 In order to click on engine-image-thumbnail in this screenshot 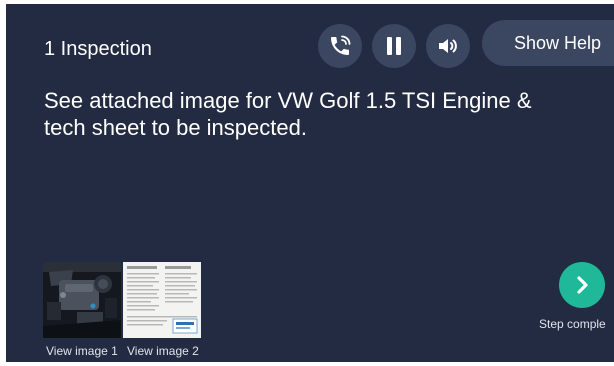, I will do `click(82, 300)`.